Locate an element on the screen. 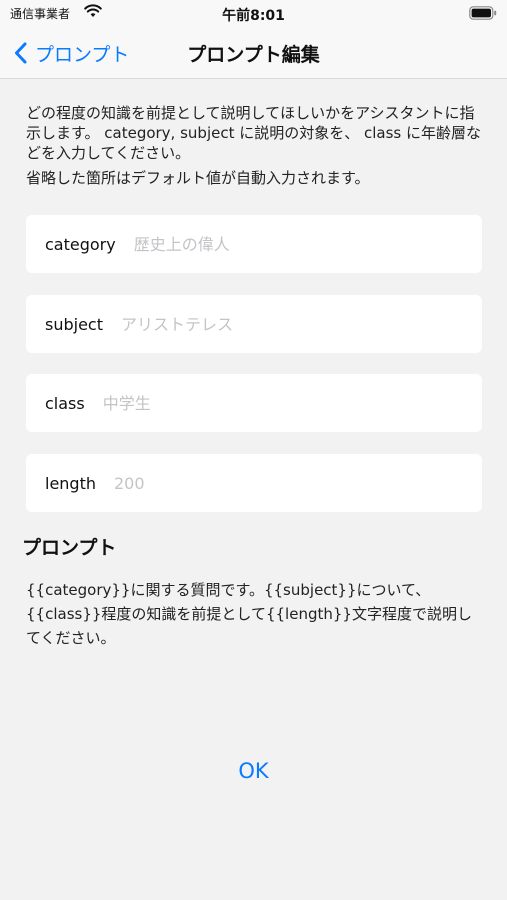  prompt-section-heading: プロンプト is located at coordinates (69, 548).